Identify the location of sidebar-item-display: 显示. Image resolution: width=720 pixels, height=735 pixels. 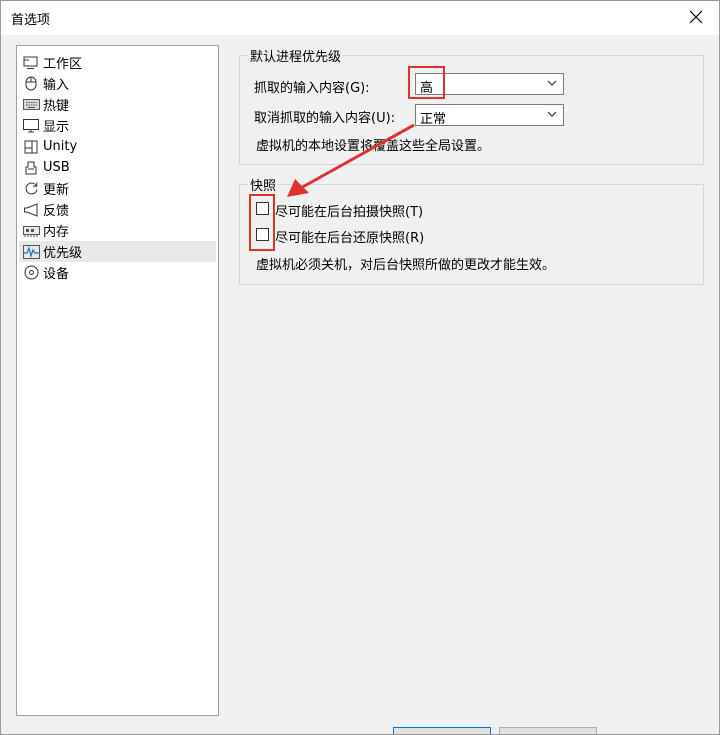
(117, 125).